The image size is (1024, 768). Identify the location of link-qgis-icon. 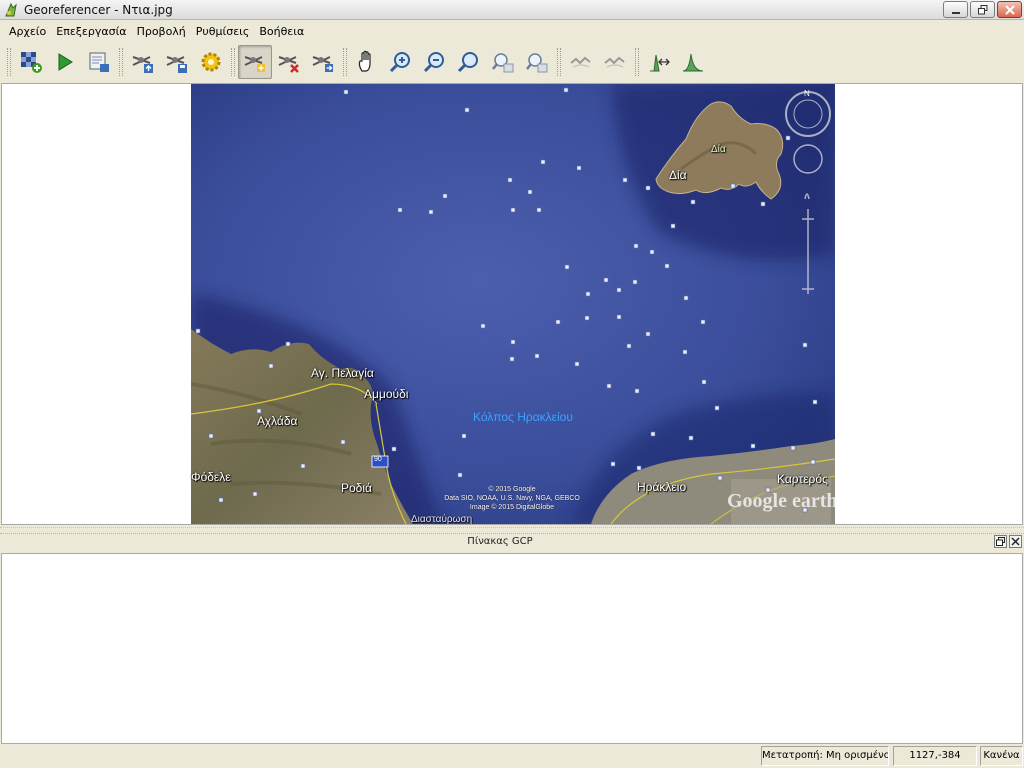
(614, 62).